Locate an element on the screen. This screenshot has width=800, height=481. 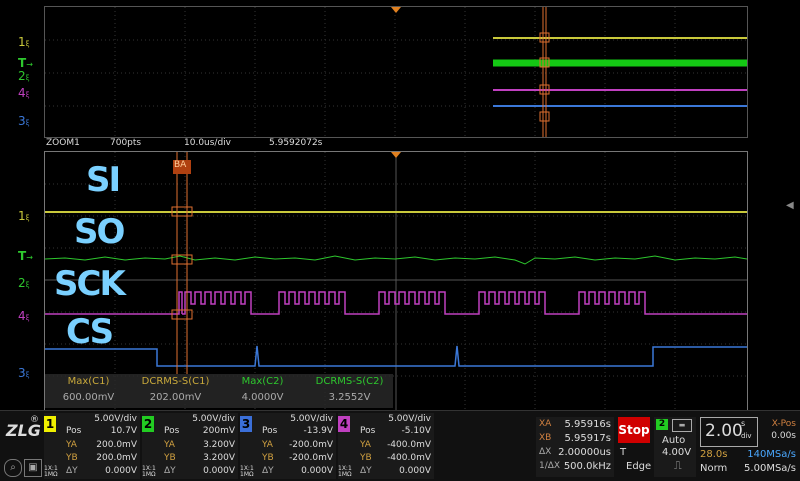
run-stop-button: Stop is located at coordinates (634, 430).